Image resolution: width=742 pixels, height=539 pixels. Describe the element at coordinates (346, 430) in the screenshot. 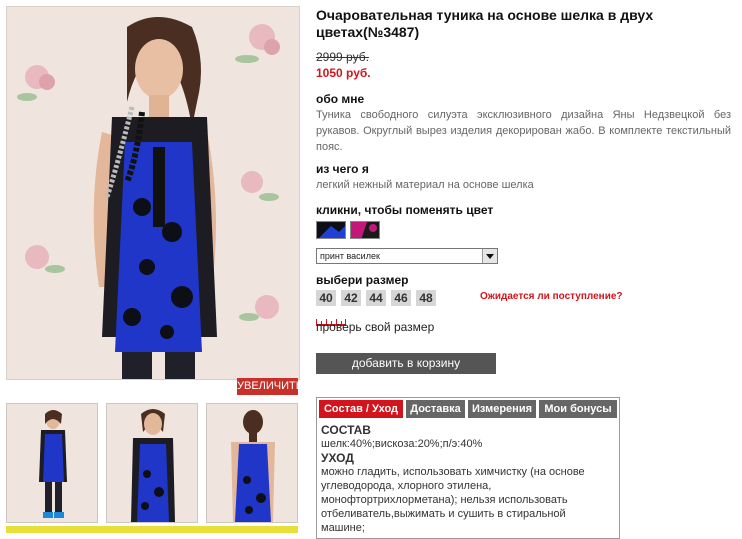

I see `composition-heading: СОСТАВ` at that location.